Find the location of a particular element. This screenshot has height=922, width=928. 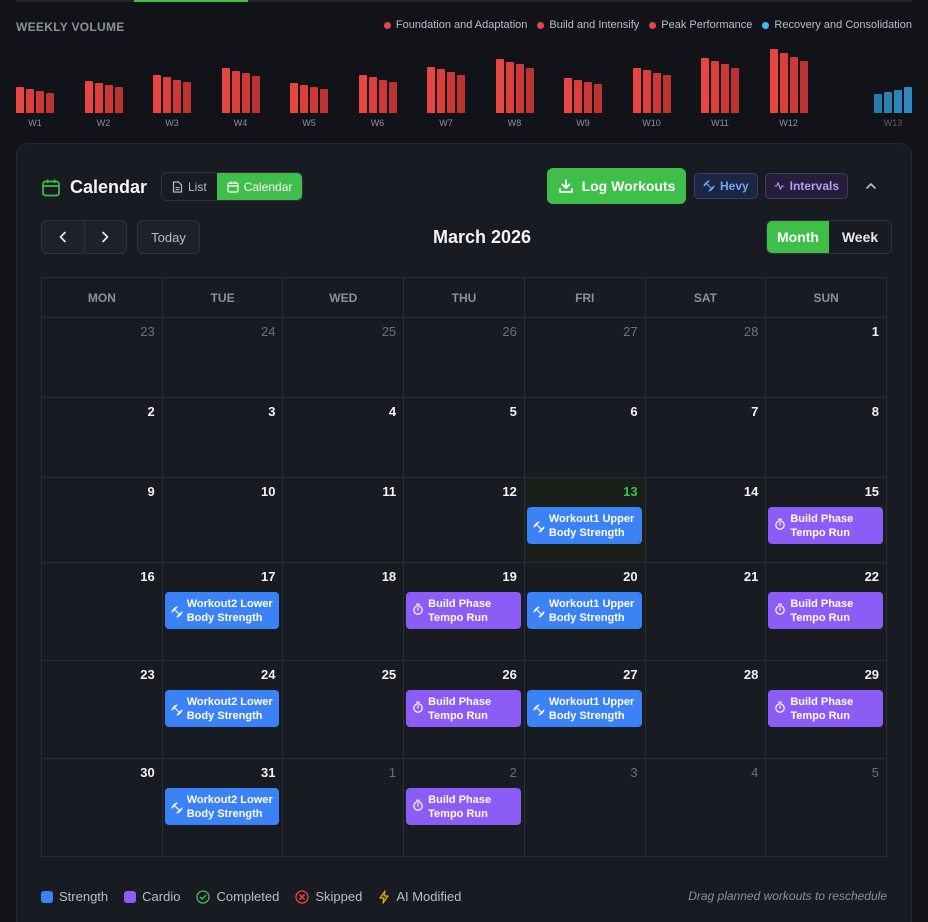

view-mode-toggle: List Calendar is located at coordinates (232, 186).